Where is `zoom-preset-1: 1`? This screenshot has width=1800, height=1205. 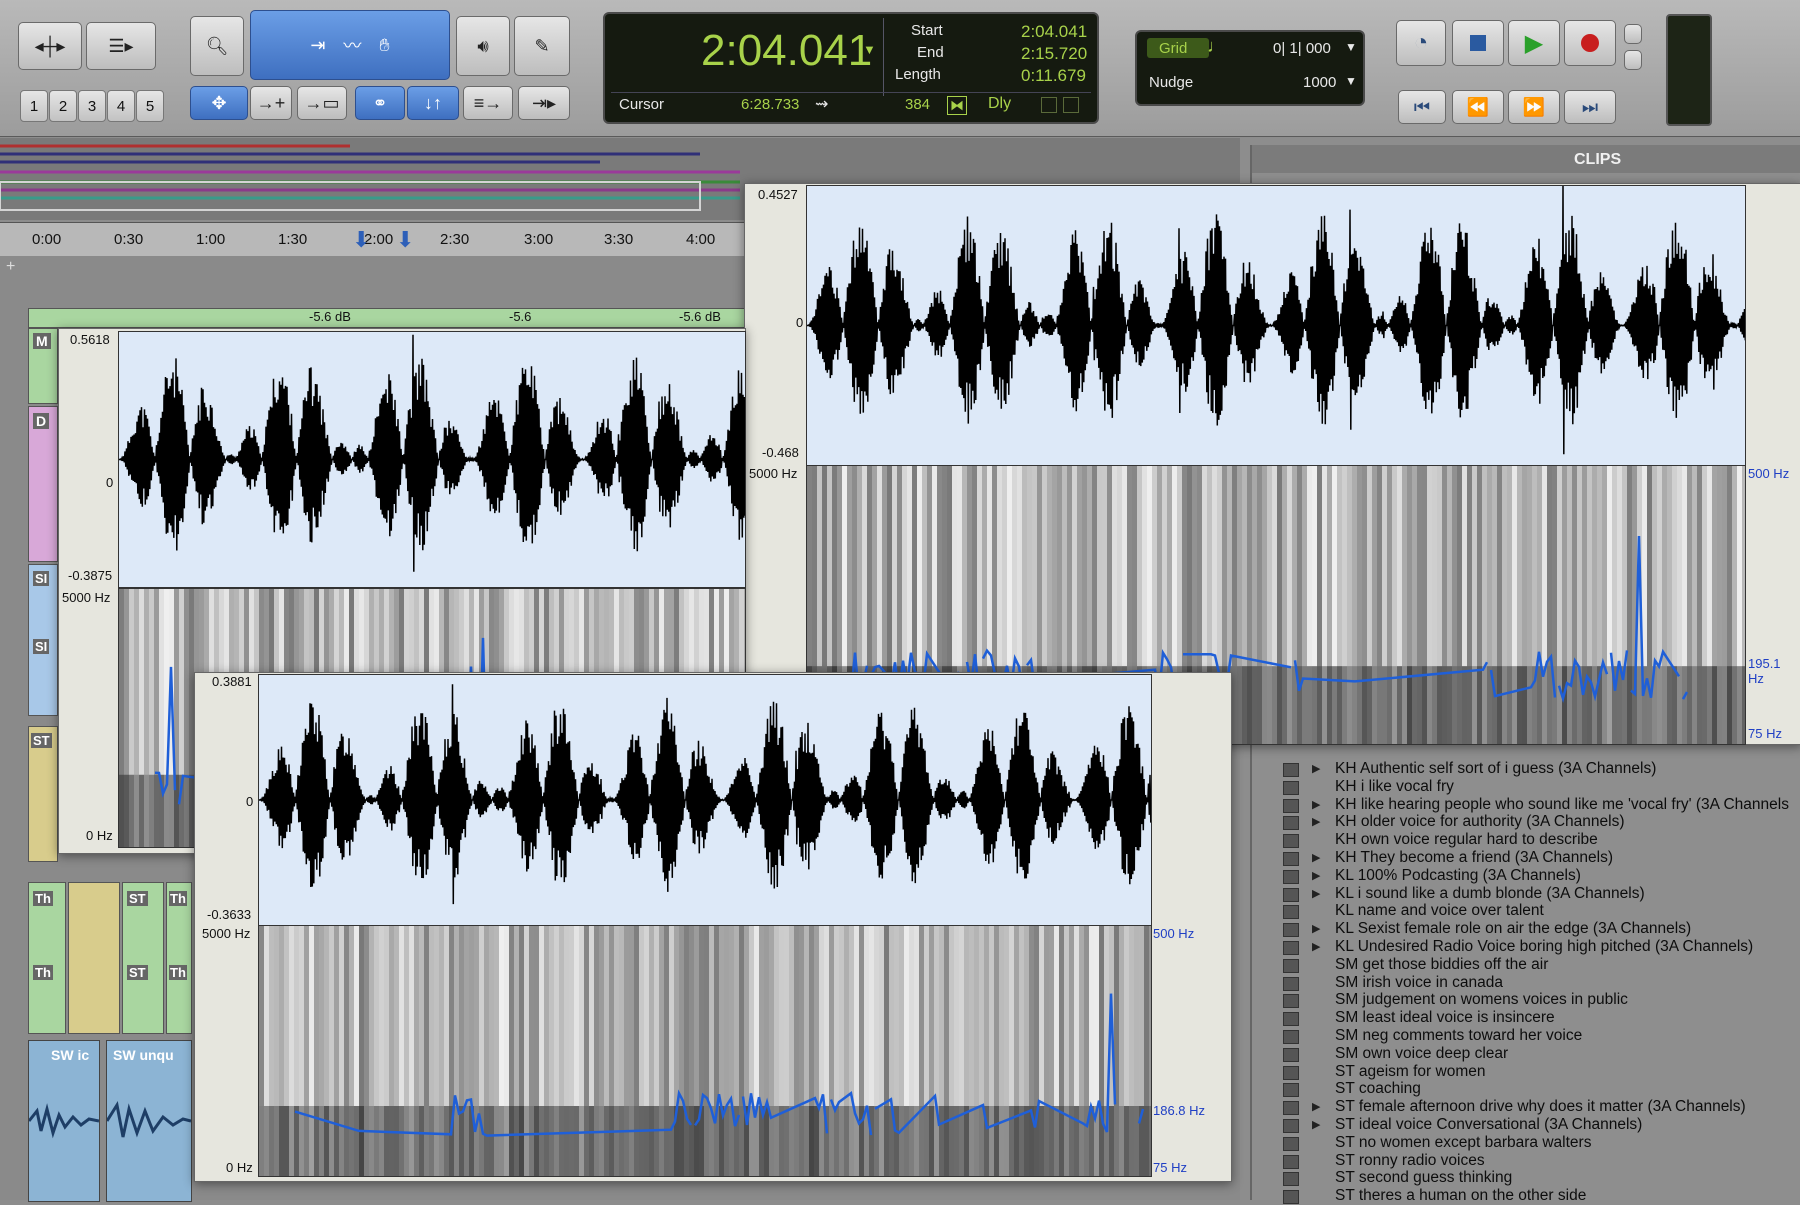 zoom-preset-1: 1 is located at coordinates (34, 106).